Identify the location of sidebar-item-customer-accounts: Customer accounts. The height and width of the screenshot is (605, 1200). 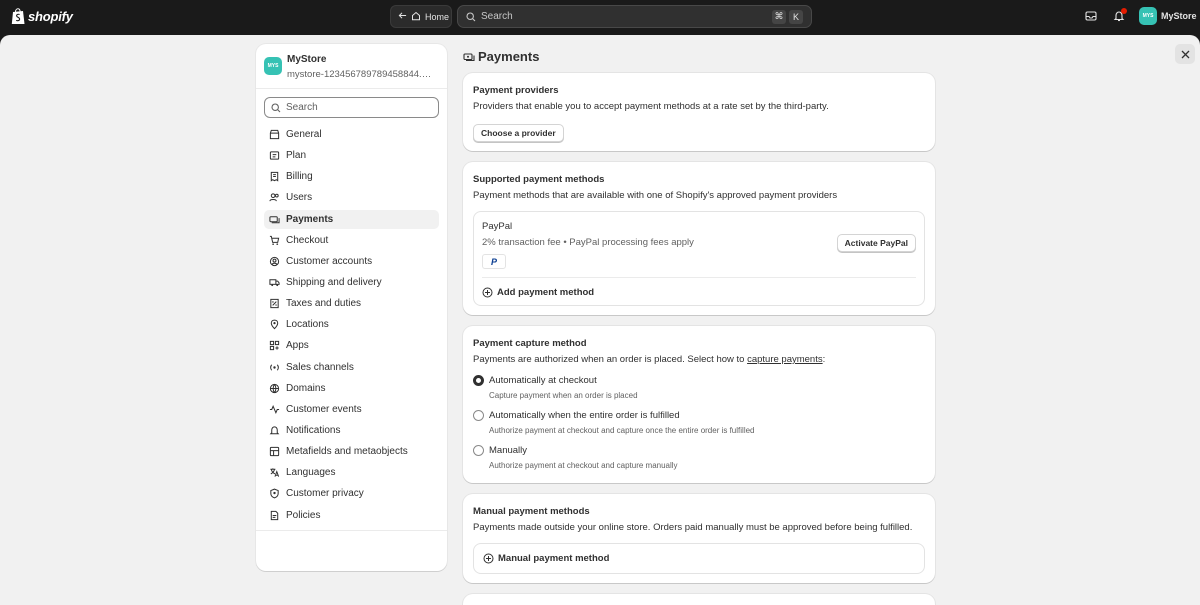
(351, 261).